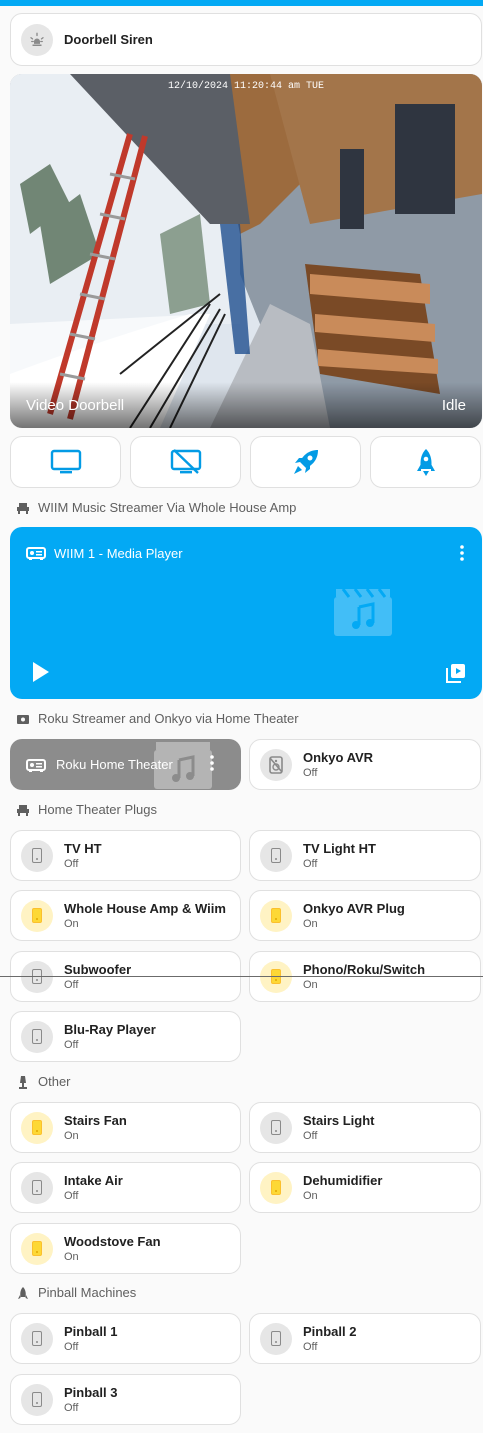  I want to click on plug-name: Blu-Ray Player, so click(110, 1029).